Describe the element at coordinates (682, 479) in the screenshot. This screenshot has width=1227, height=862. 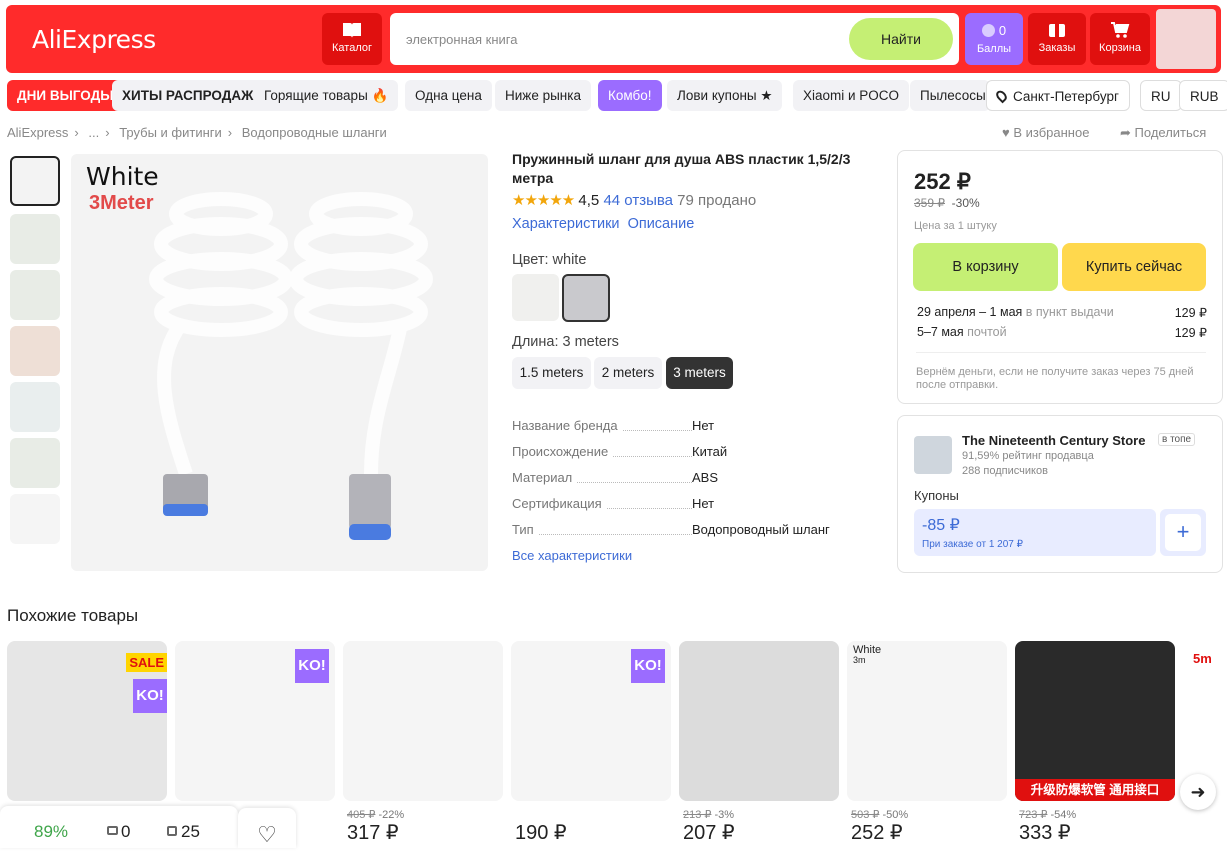
I see `spec-row: Материал ABS` at that location.